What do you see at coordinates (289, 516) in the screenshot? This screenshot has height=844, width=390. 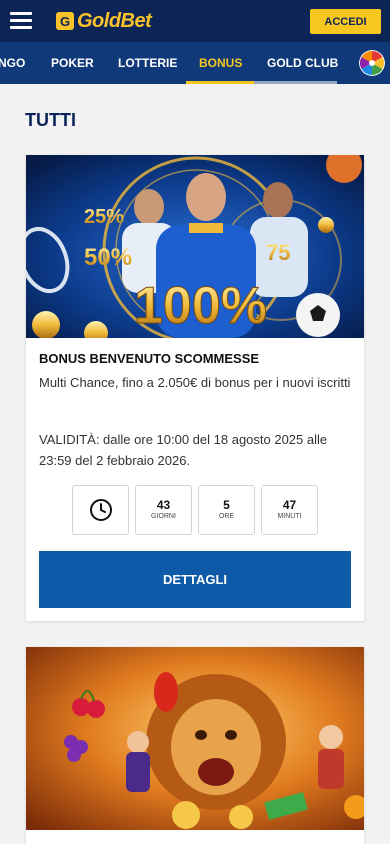 I see `countdown-minutes-label: MINUTI` at bounding box center [289, 516].